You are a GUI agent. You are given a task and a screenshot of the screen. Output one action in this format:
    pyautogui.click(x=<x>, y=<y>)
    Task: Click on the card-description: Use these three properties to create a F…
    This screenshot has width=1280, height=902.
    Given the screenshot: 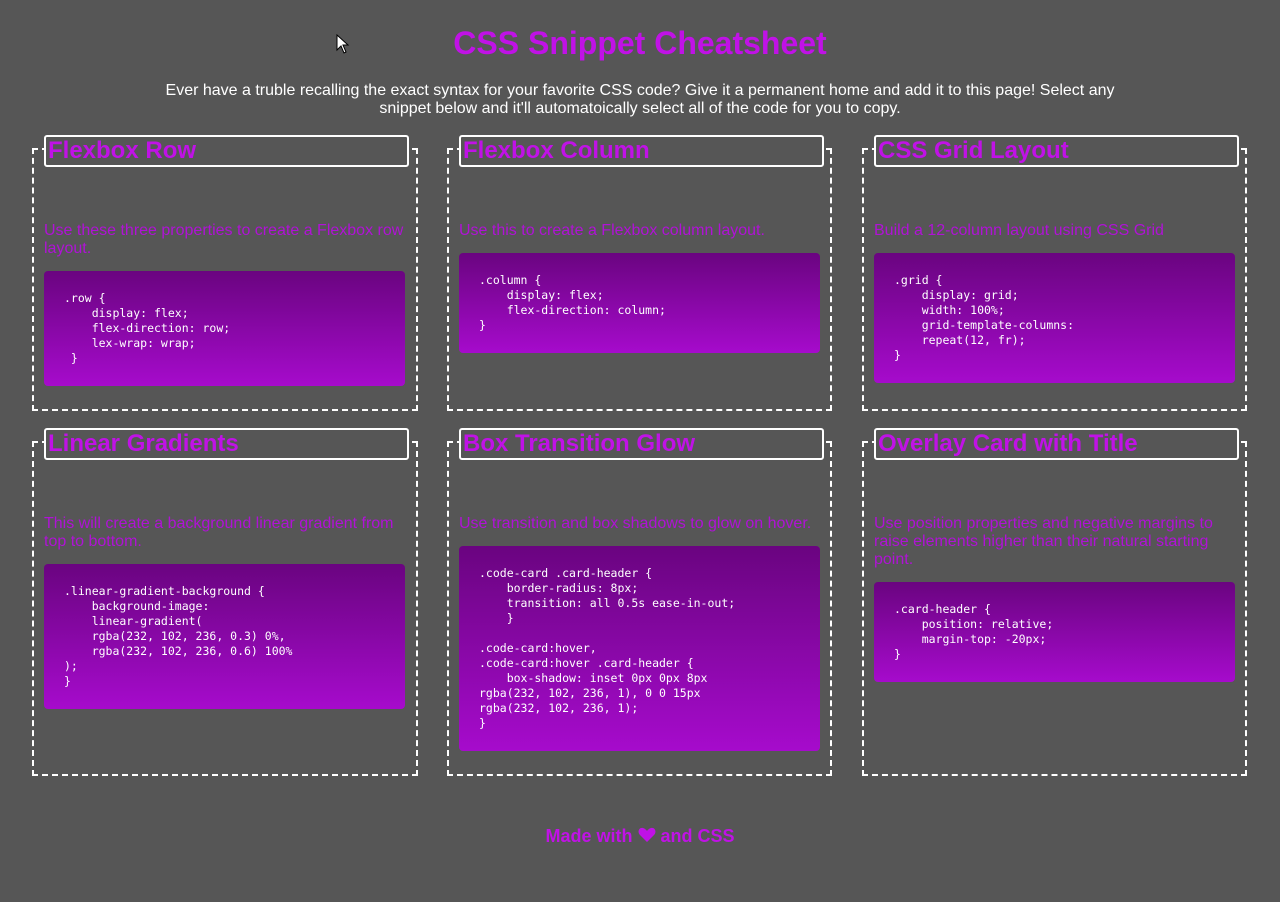 What is the action you would take?
    pyautogui.click(x=224, y=239)
    